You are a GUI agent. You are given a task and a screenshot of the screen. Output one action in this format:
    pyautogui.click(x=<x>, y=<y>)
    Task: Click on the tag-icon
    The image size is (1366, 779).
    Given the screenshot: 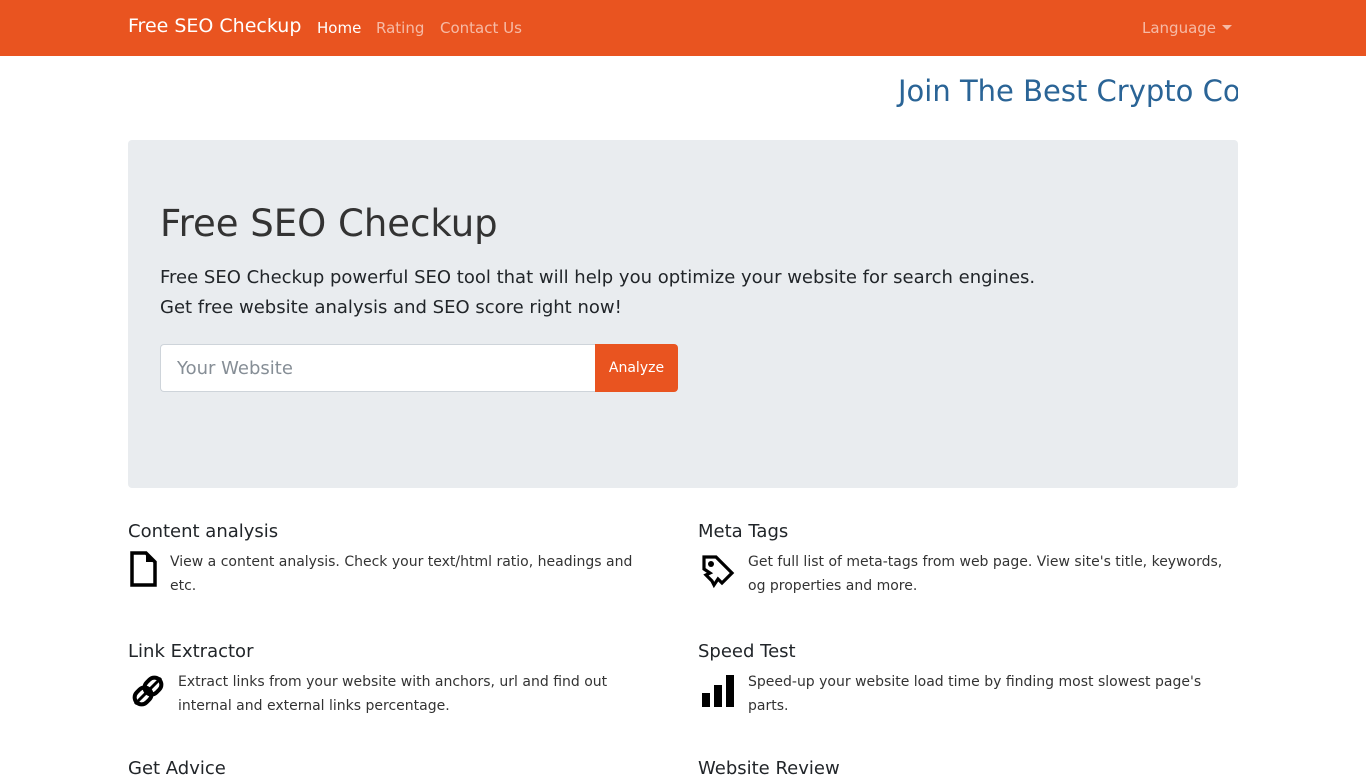 What is the action you would take?
    pyautogui.click(x=718, y=573)
    